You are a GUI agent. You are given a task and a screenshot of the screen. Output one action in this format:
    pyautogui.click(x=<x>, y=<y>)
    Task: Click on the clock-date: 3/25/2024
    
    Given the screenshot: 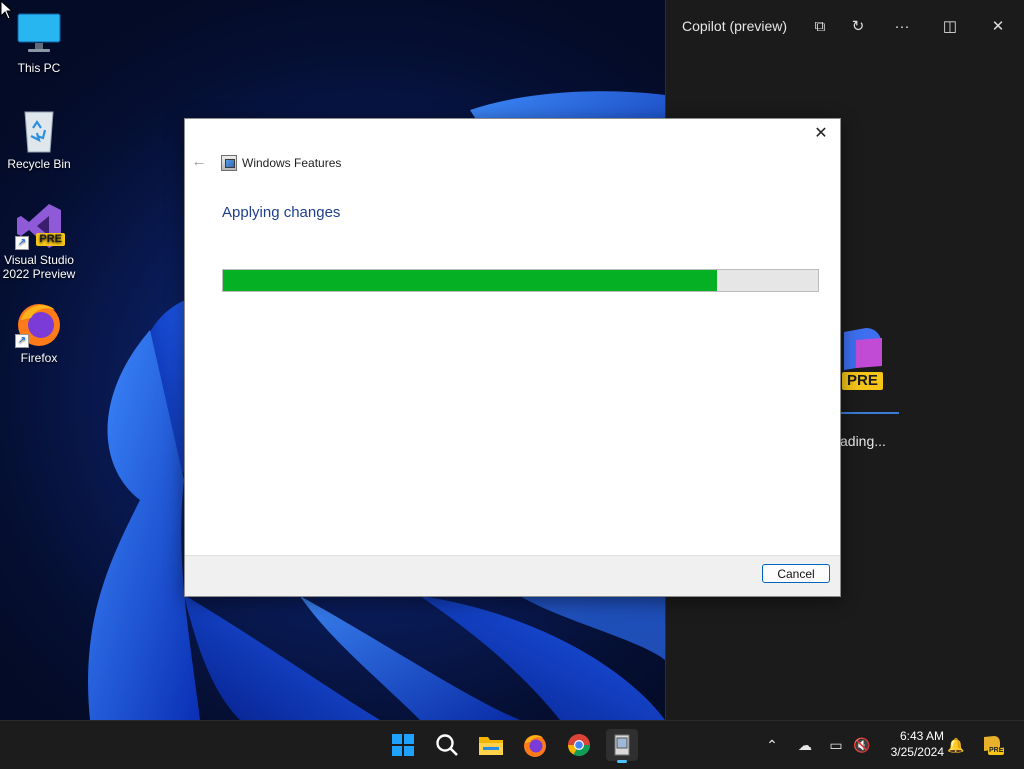 What is the action you would take?
    pyautogui.click(x=912, y=752)
    